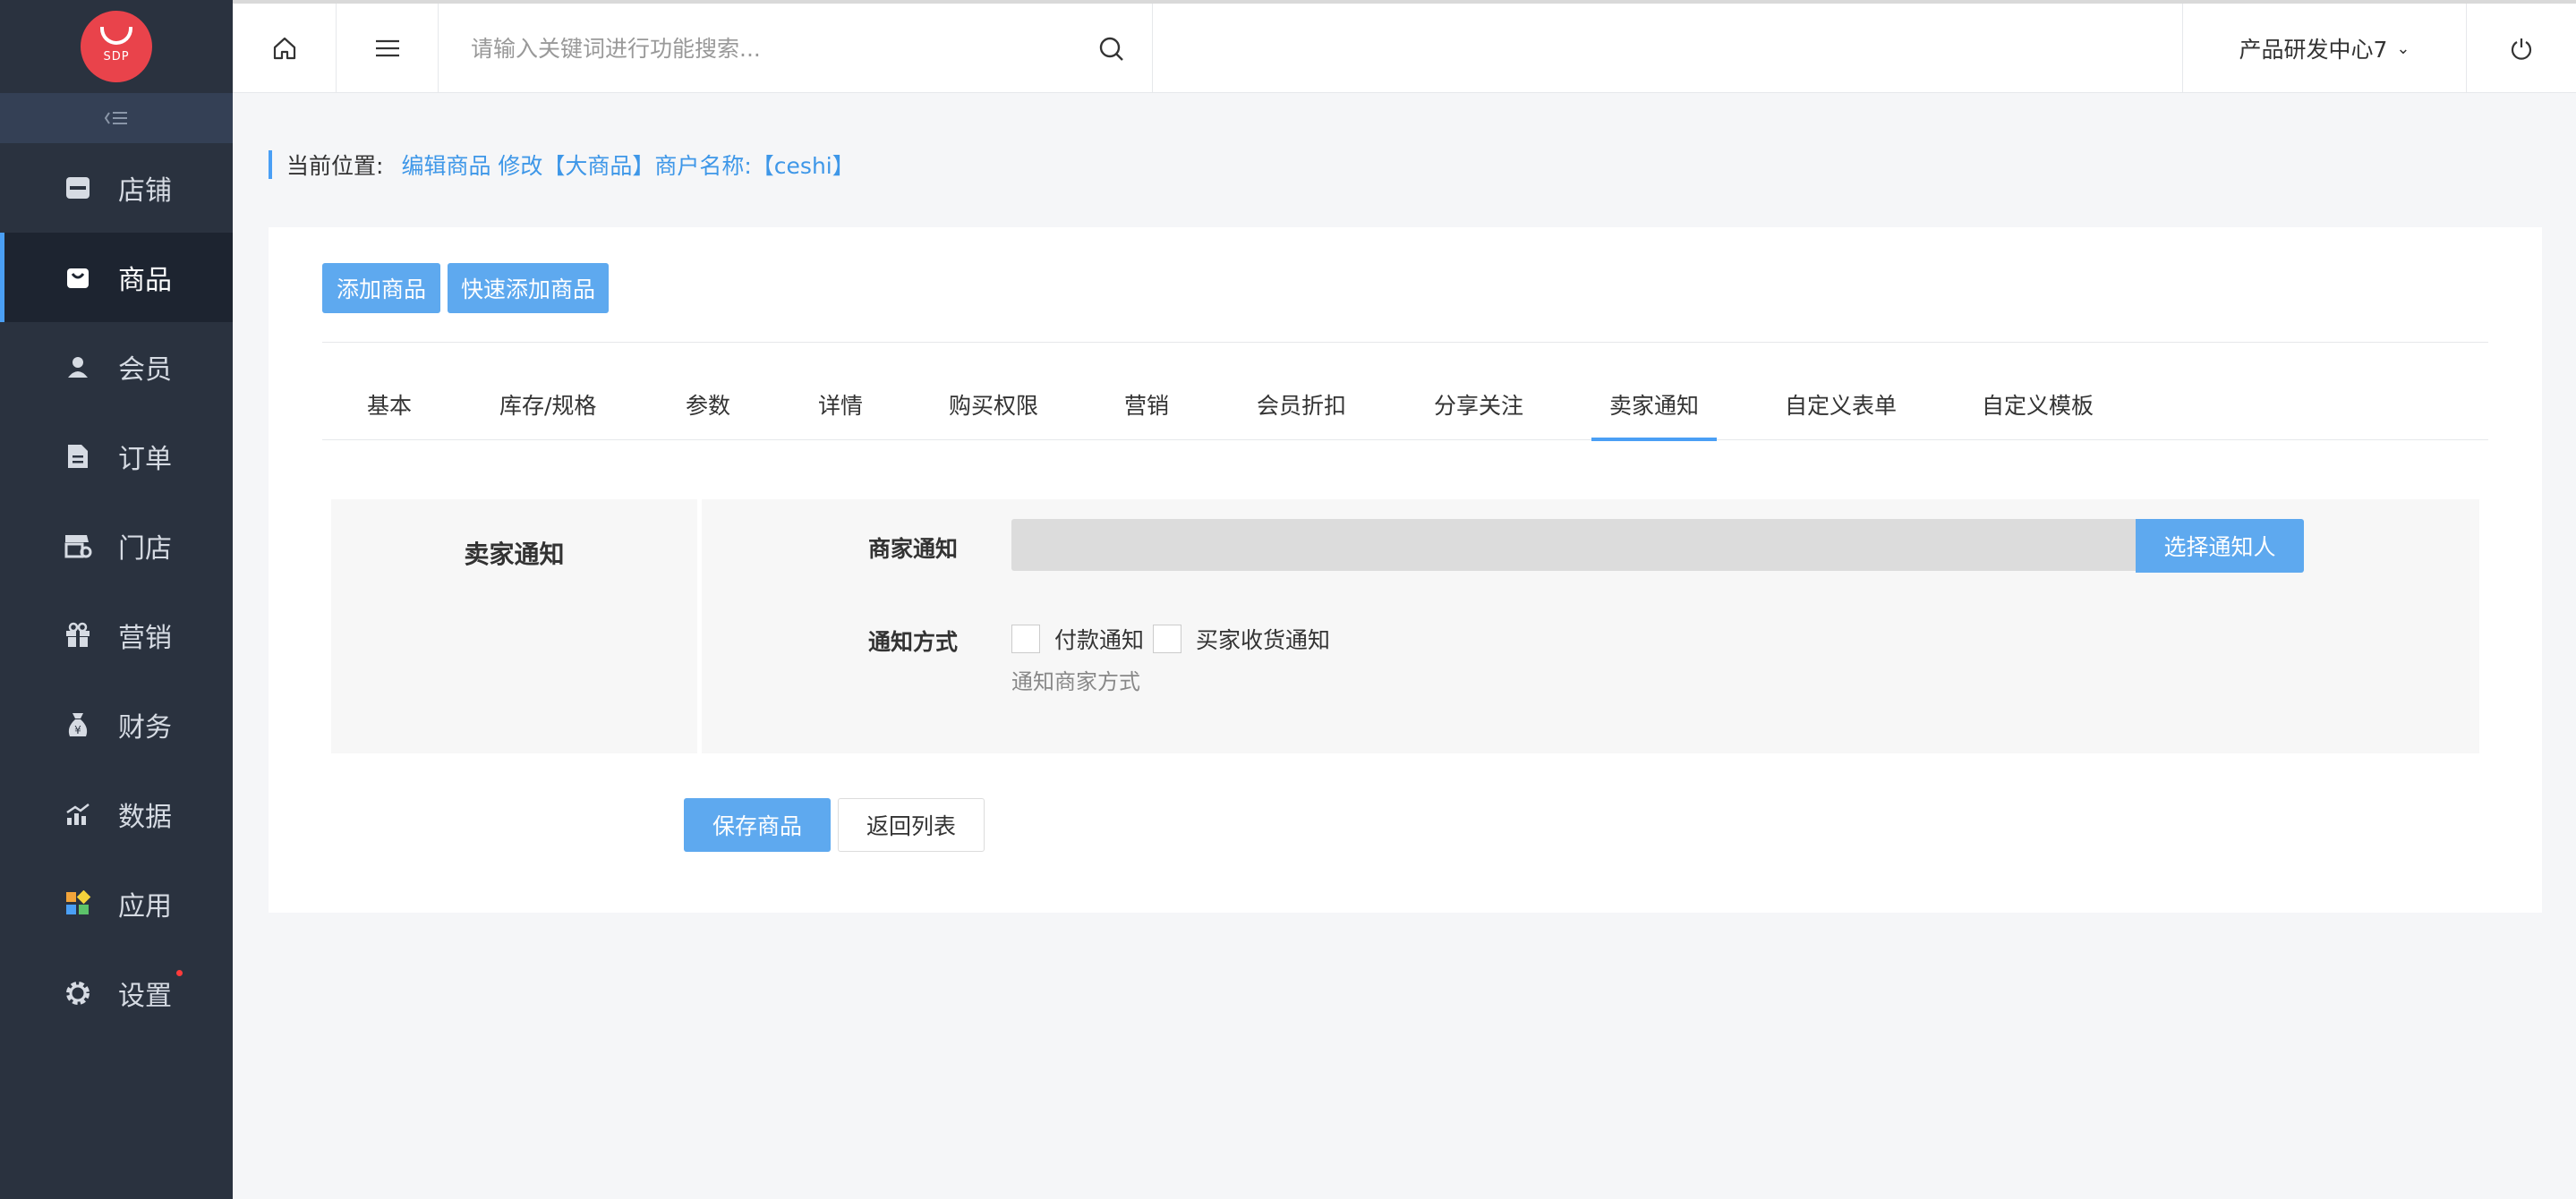  I want to click on add-product-button: 添加商品, so click(381, 288).